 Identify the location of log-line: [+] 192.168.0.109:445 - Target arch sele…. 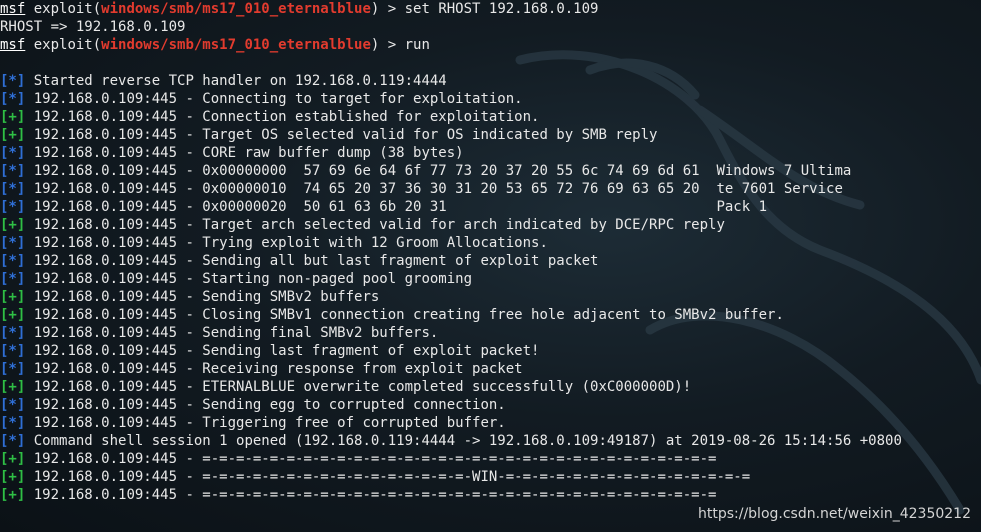
(490, 225).